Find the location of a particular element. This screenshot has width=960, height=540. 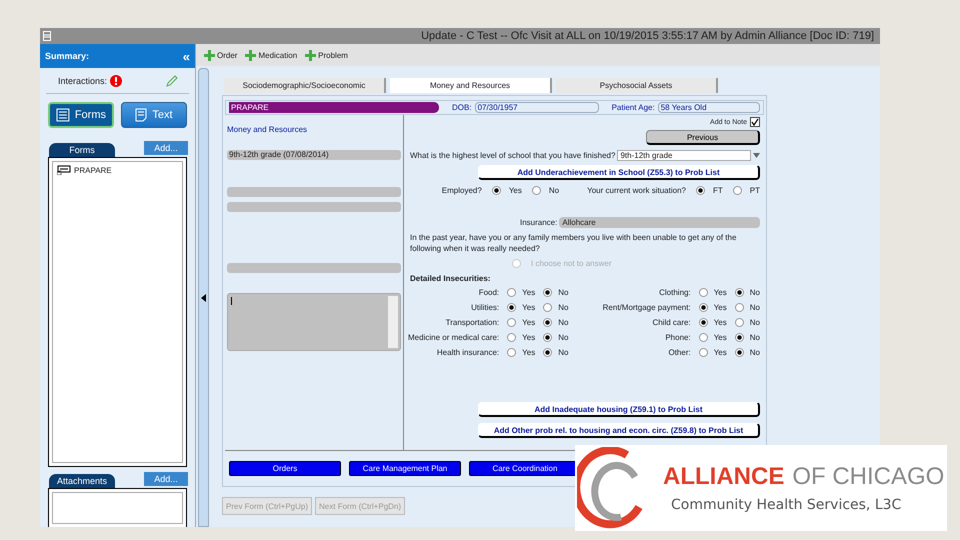

question-label: Medicine or medical care: is located at coordinates (454, 337).